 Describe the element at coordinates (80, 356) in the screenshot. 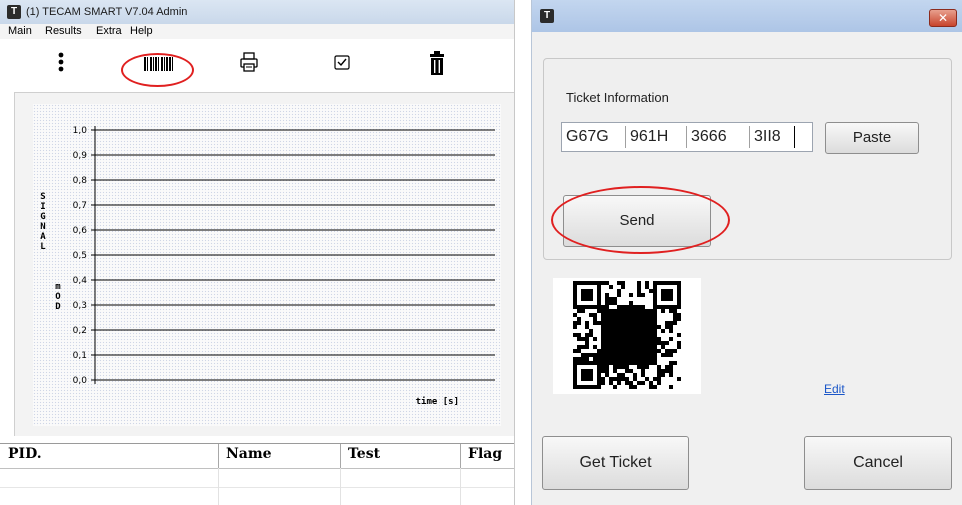

I see `y-tick-label: 0,1` at that location.